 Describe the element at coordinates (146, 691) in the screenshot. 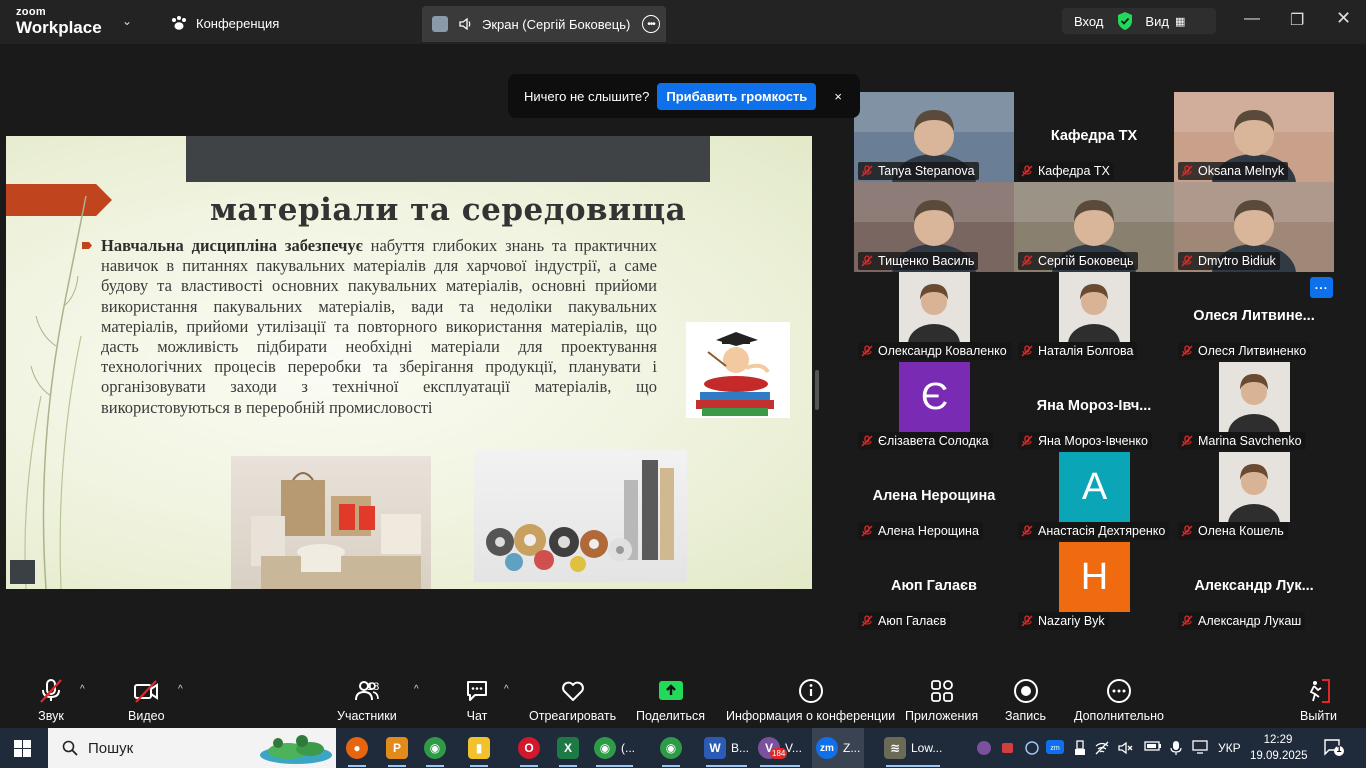

I see `video-off-icon` at that location.